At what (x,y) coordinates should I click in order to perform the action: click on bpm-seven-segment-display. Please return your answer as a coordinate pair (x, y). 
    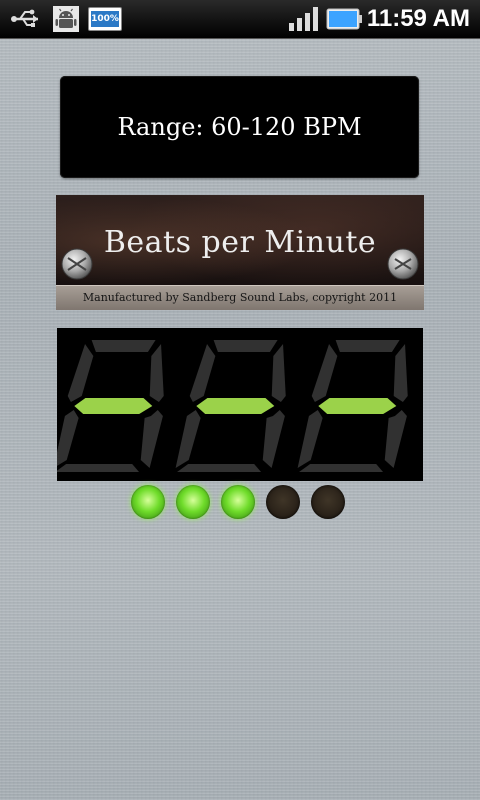
    Looking at the image, I should click on (240, 404).